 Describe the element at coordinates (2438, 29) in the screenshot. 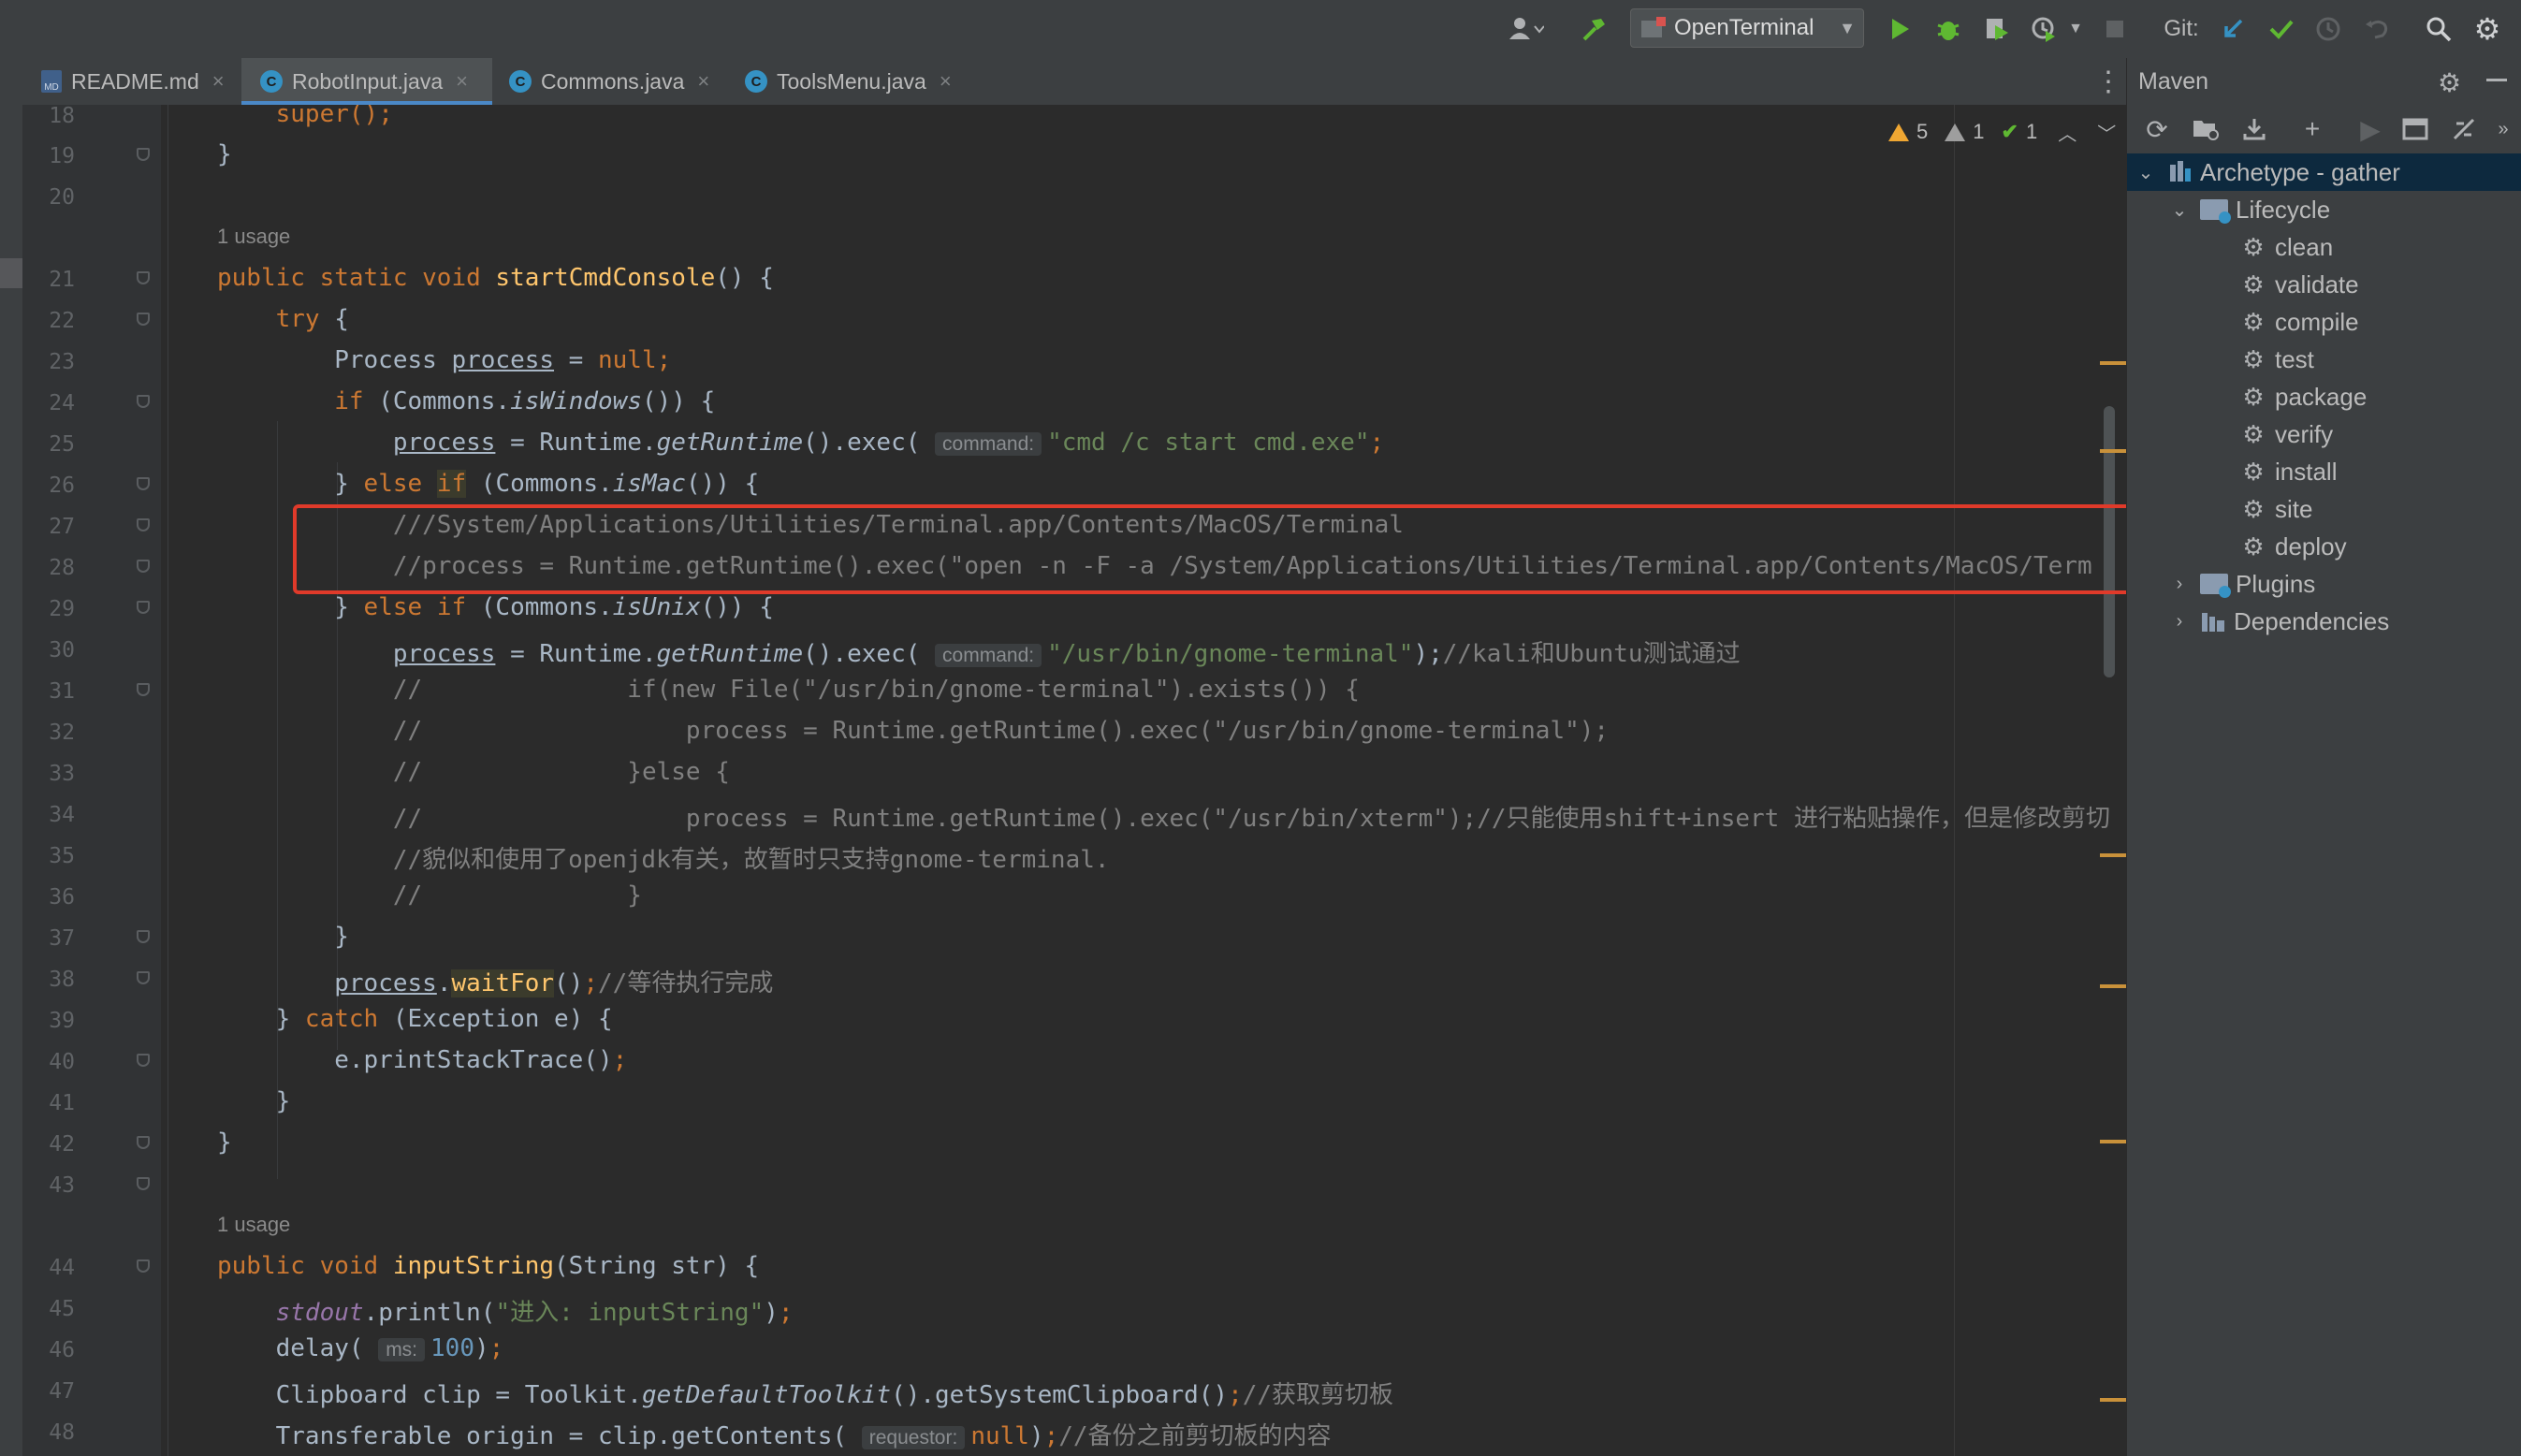

I see `search-icon` at that location.